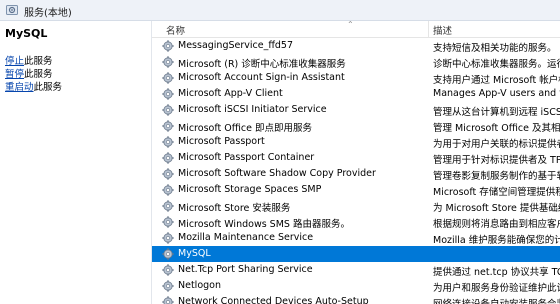 This screenshot has width=560, height=304. I want to click on restart-service-link: 重启动, so click(19, 87).